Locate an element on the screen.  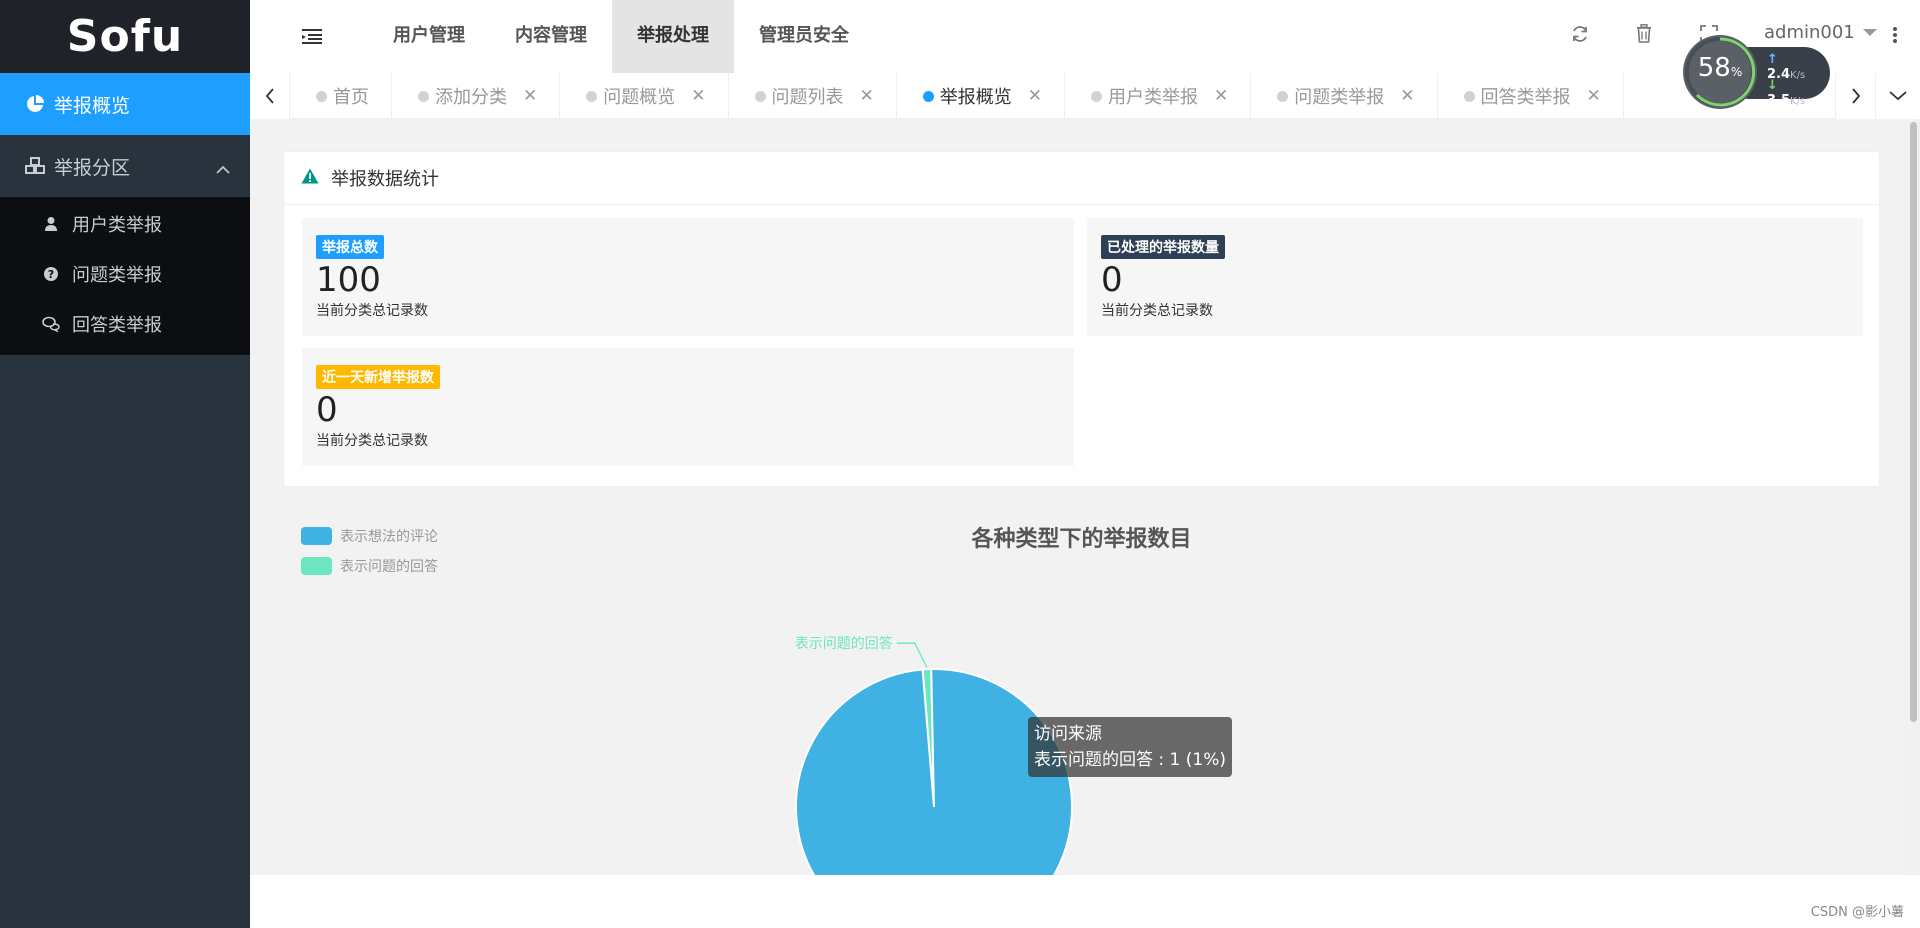
chart-title: 各种类型下的举报数目 is located at coordinates (1081, 539).